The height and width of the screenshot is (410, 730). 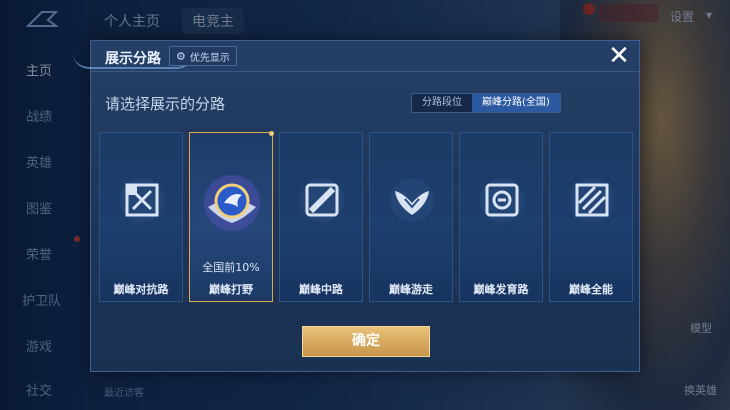 What do you see at coordinates (411, 289) in the screenshot?
I see `lane-card-label: 巅峰游走` at bounding box center [411, 289].